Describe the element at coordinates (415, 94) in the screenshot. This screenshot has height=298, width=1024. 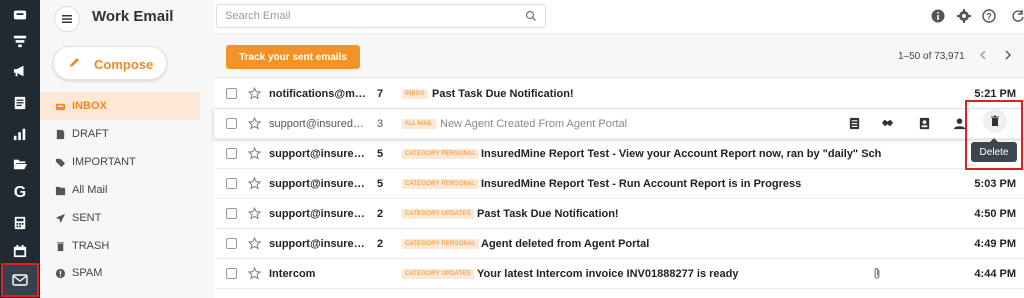
I see `email-label: INBOX` at that location.